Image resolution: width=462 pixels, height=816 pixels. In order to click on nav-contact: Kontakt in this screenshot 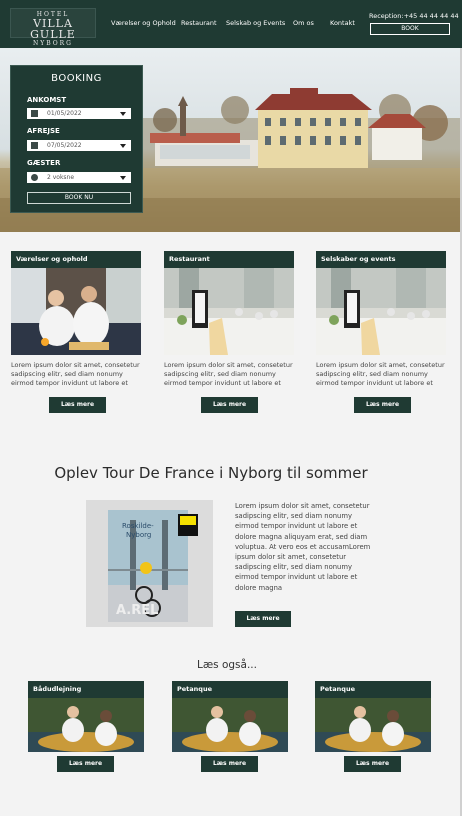, I will do `click(342, 23)`.